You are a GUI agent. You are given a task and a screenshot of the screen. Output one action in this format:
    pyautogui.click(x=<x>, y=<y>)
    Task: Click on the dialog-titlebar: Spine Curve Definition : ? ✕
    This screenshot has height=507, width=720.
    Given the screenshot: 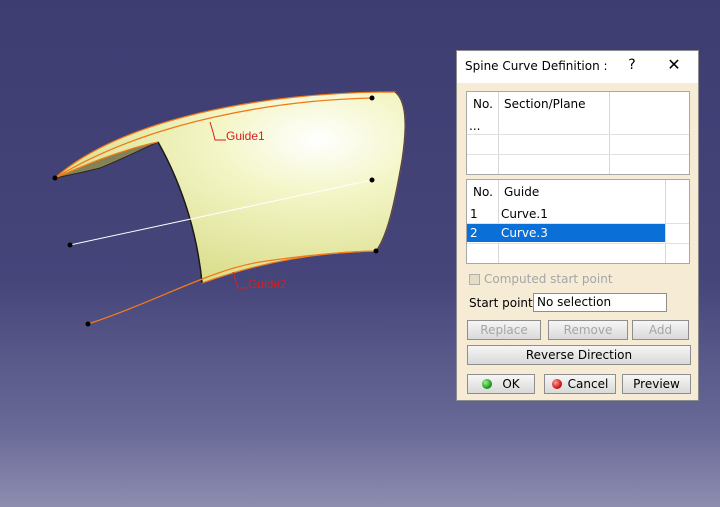 What is the action you would take?
    pyautogui.click(x=577, y=67)
    